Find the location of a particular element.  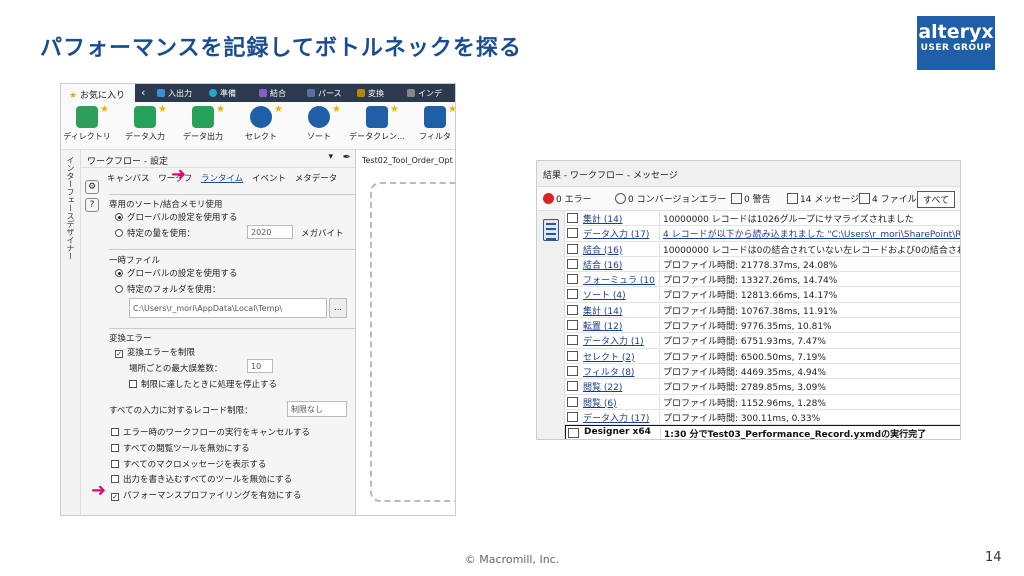

memory-specific-radio: 特定の量を使用： is located at coordinates (155, 233).